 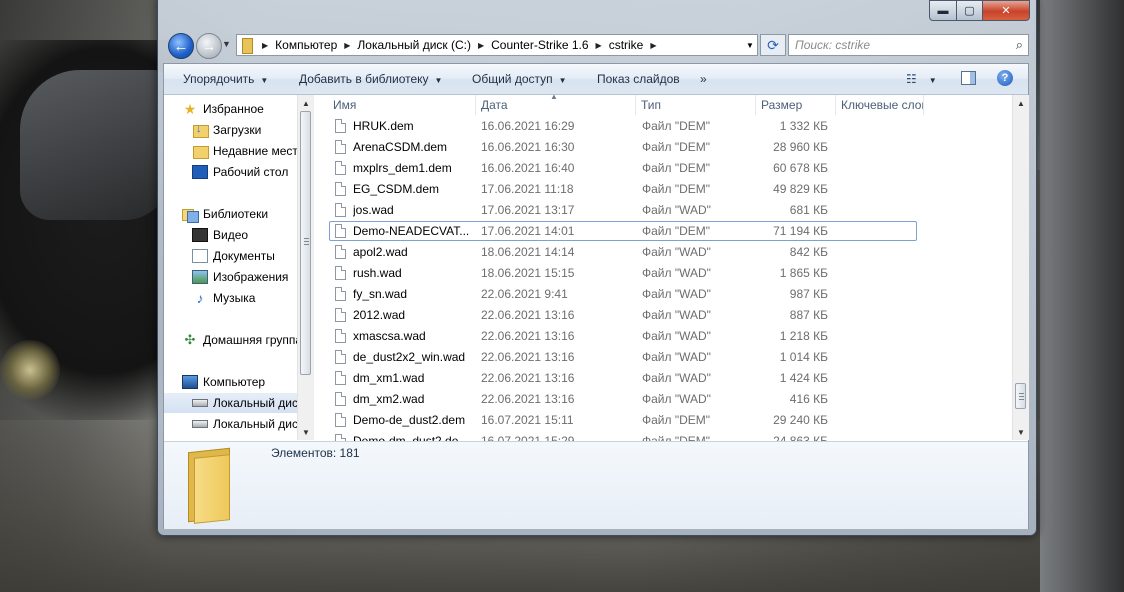 I want to click on nav-disk-d: Локальный диск (D:), so click(x=253, y=424).